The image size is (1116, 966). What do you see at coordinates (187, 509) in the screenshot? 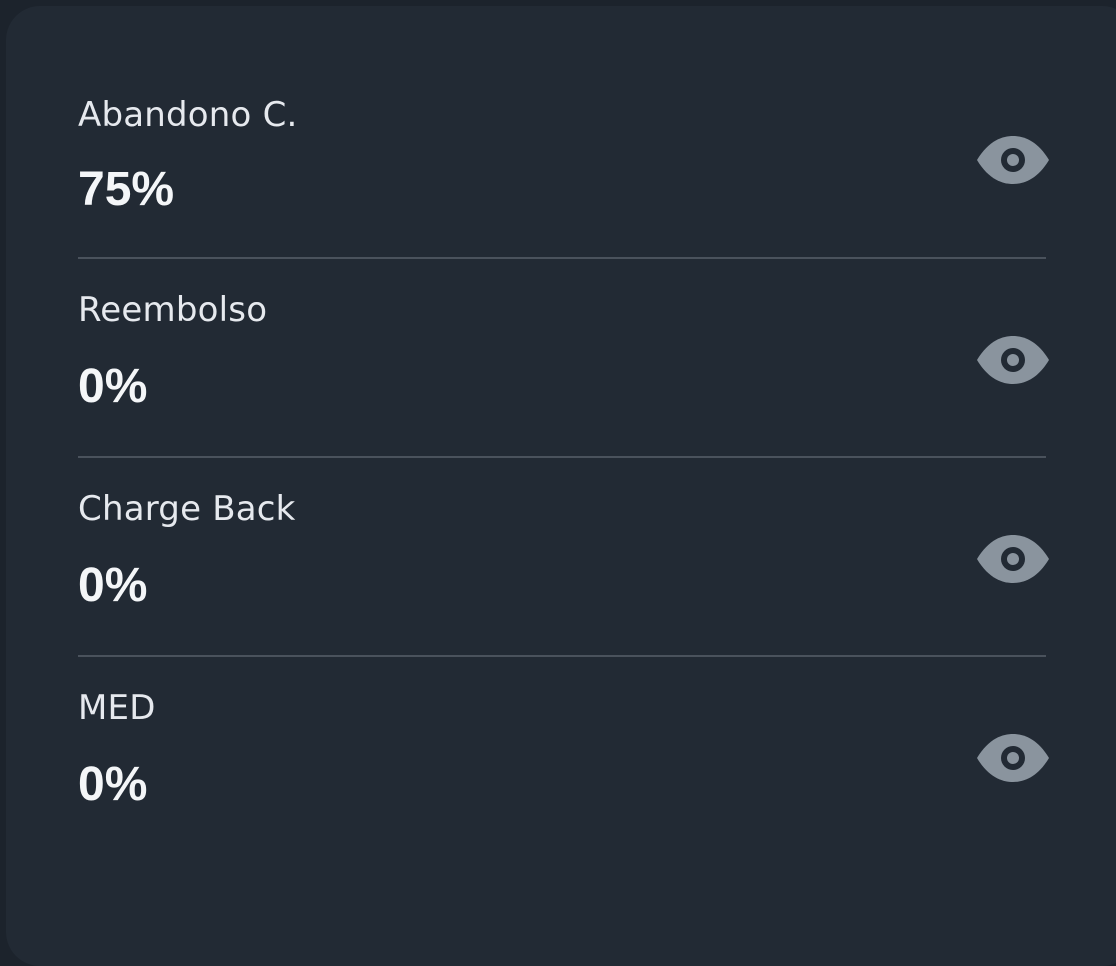
I see `metric-label: Charge Back` at bounding box center [187, 509].